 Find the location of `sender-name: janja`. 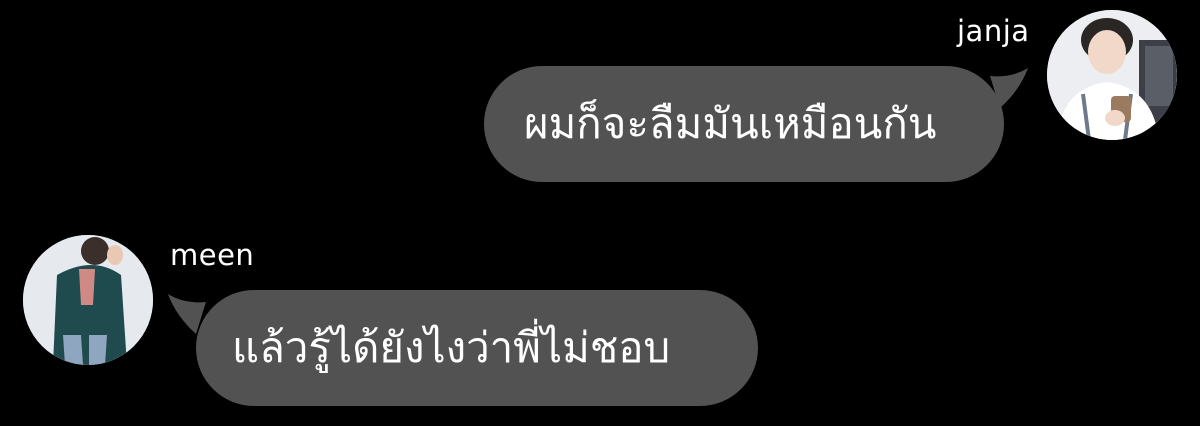

sender-name: janja is located at coordinates (993, 31).